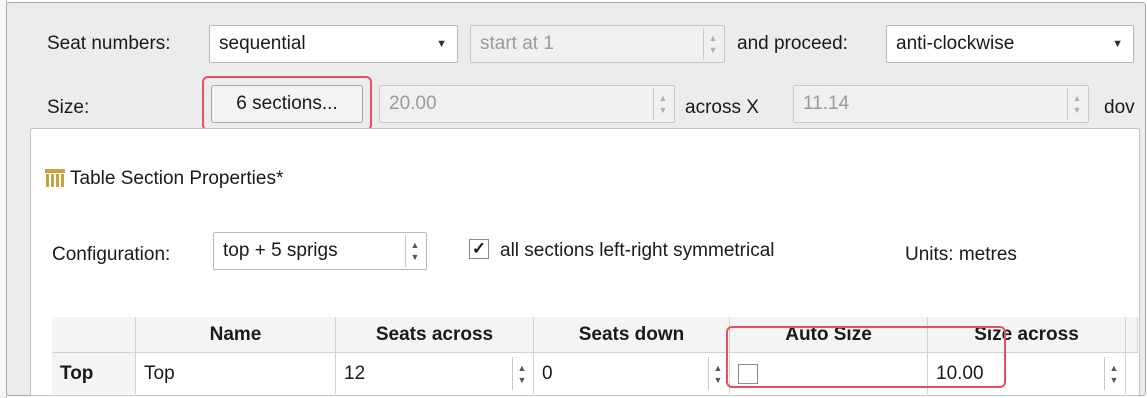  Describe the element at coordinates (236, 373) in the screenshot. I see `cell-name: Top` at that location.